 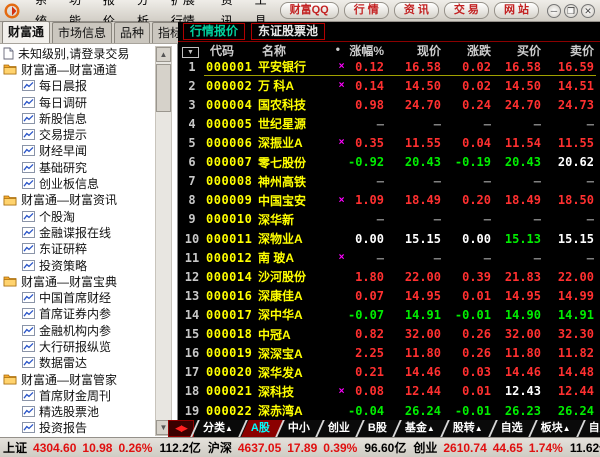 What do you see at coordinates (77, 183) in the screenshot?
I see `sidebar-item: 创业板信息` at bounding box center [77, 183].